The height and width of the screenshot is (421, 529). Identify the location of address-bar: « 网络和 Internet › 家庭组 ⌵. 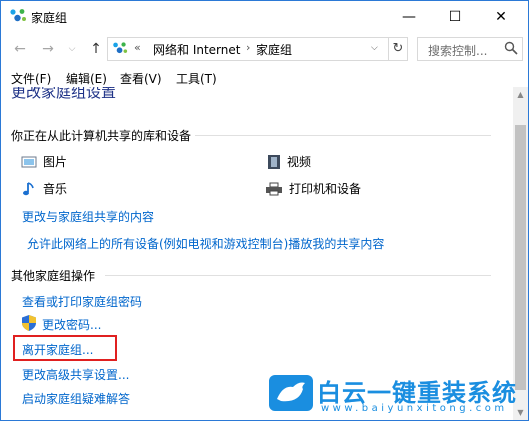
(248, 49).